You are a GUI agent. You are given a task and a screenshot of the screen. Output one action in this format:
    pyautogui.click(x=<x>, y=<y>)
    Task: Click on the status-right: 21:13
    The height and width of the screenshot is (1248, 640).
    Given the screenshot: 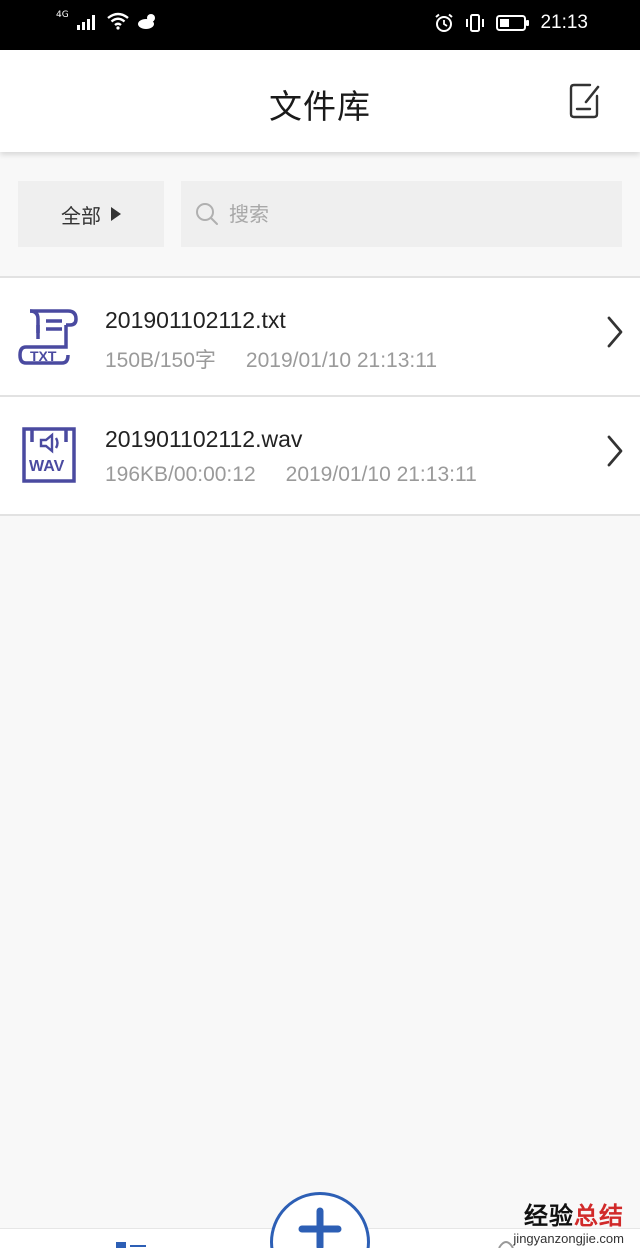 What is the action you would take?
    pyautogui.click(x=511, y=23)
    